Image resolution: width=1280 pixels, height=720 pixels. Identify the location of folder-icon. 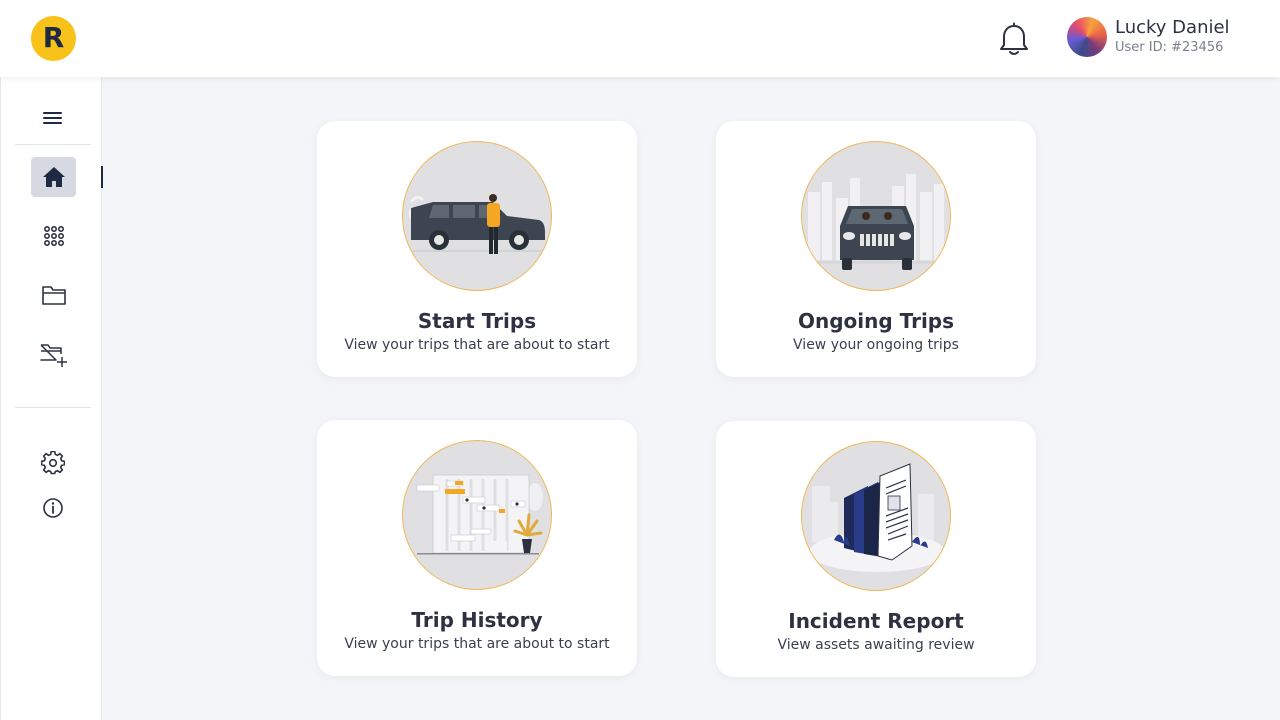
(53, 295).